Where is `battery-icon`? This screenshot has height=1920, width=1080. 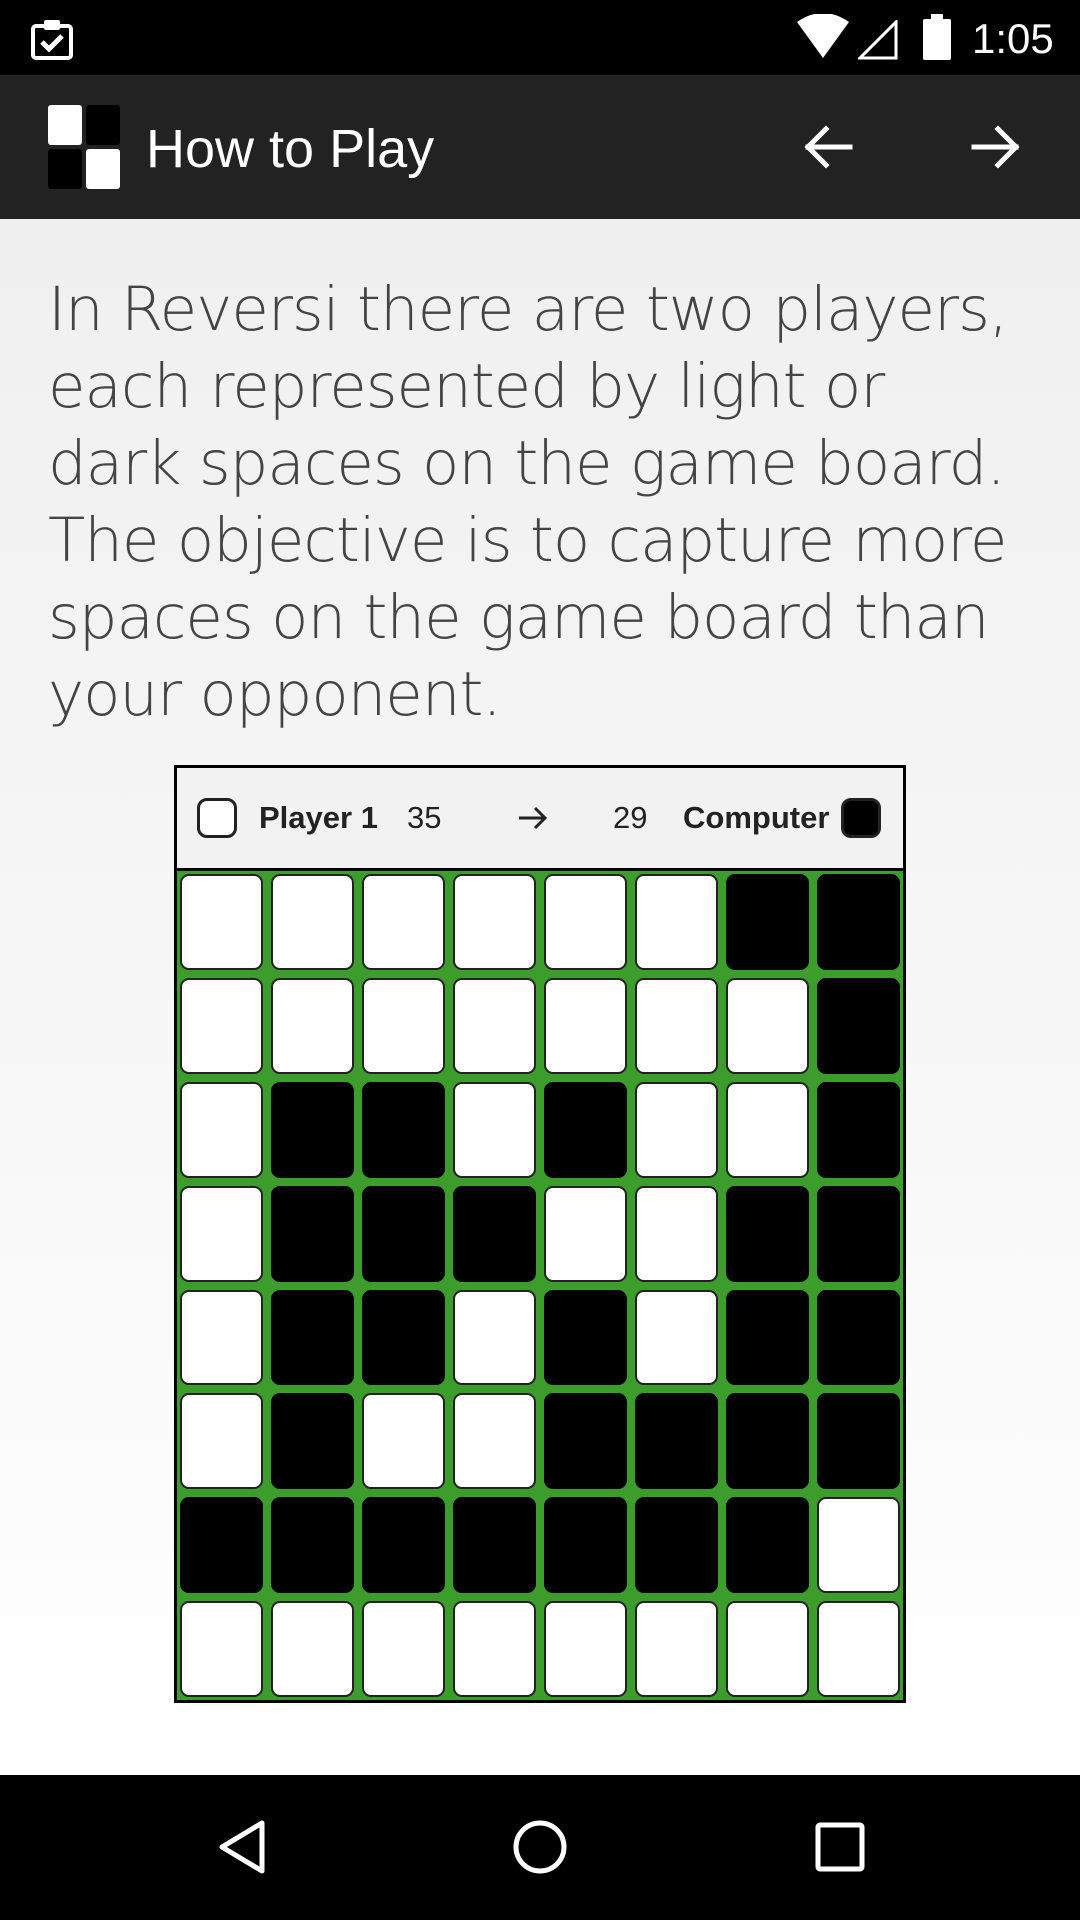 battery-icon is located at coordinates (937, 37).